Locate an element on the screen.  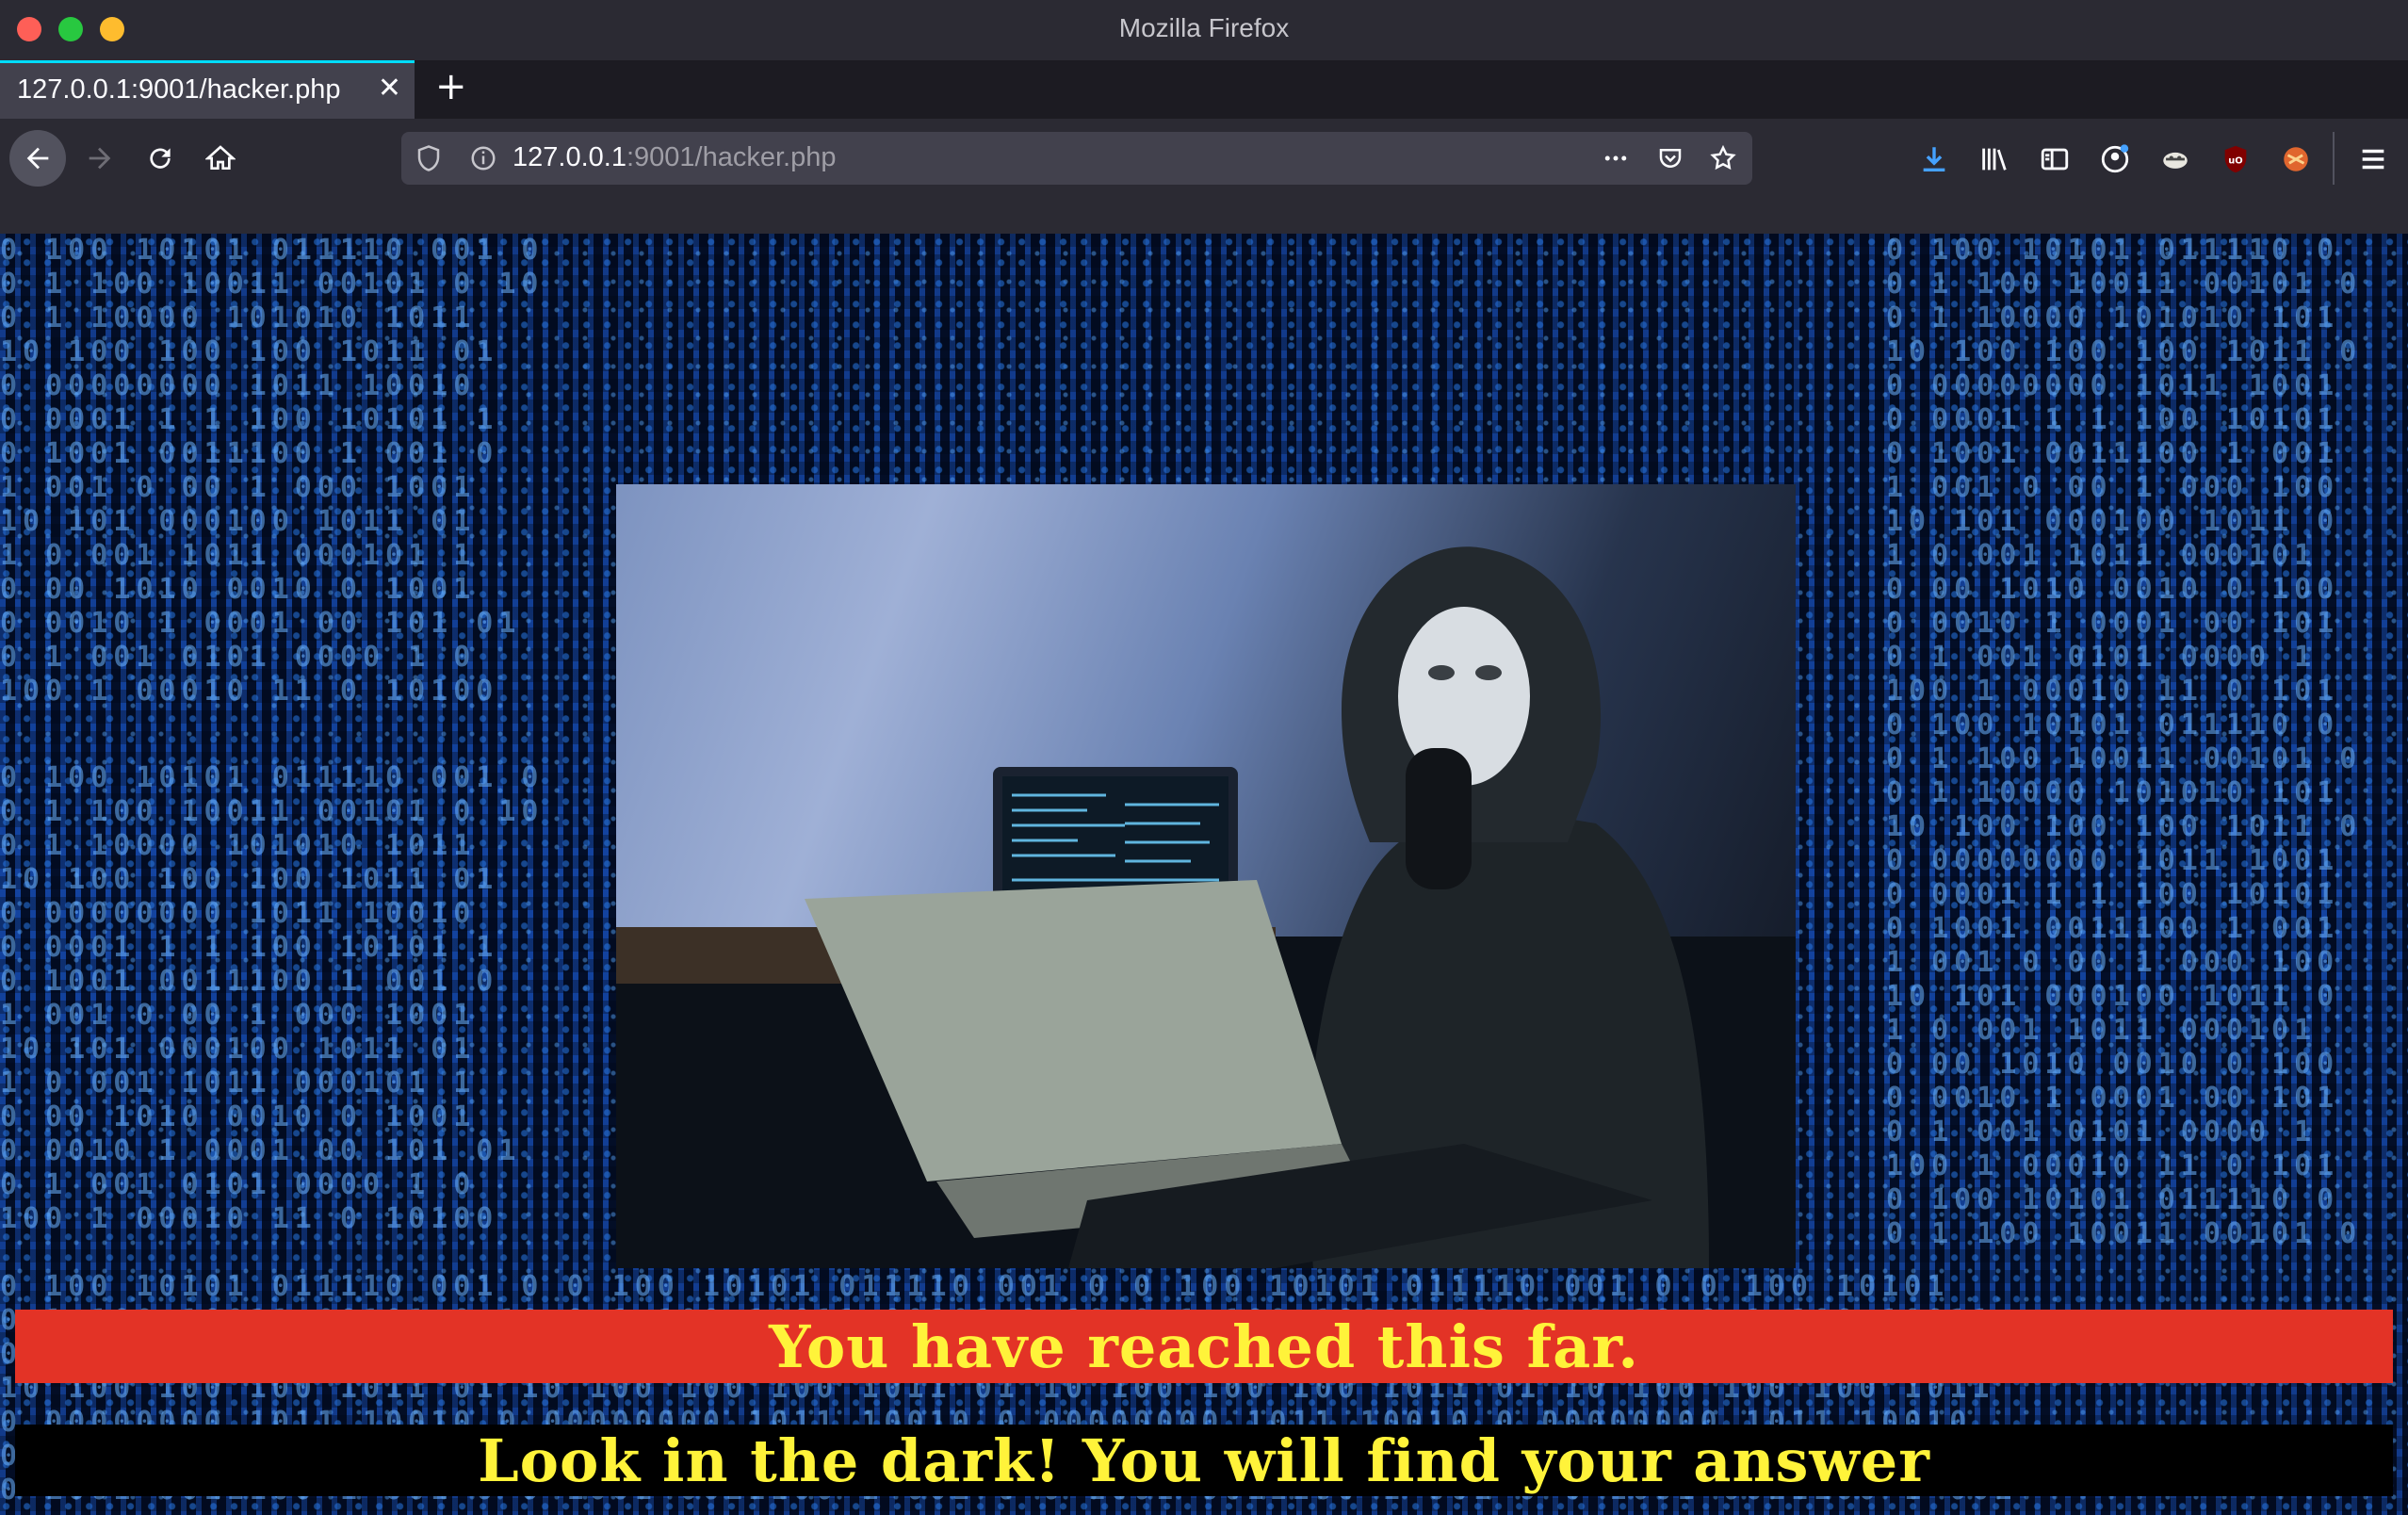
back-button is located at coordinates (38, 158).